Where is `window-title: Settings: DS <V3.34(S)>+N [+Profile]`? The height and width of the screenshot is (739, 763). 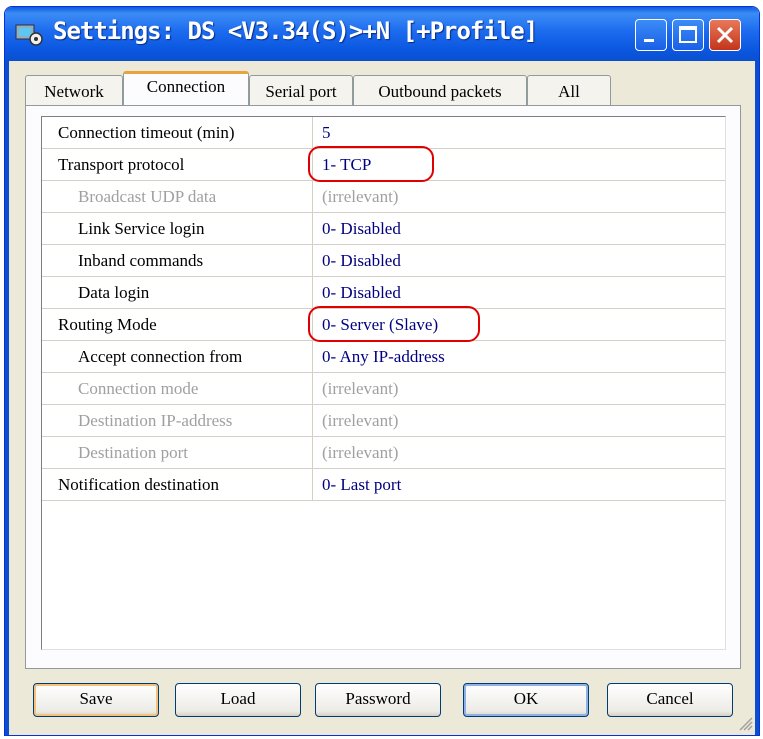
window-title: Settings: DS <V3.34(S)>+N [+Profile] is located at coordinates (295, 31).